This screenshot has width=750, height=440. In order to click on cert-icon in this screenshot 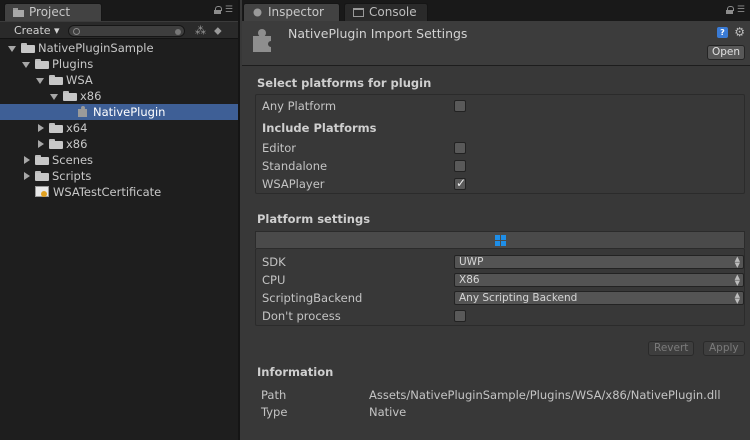, I will do `click(42, 192)`.